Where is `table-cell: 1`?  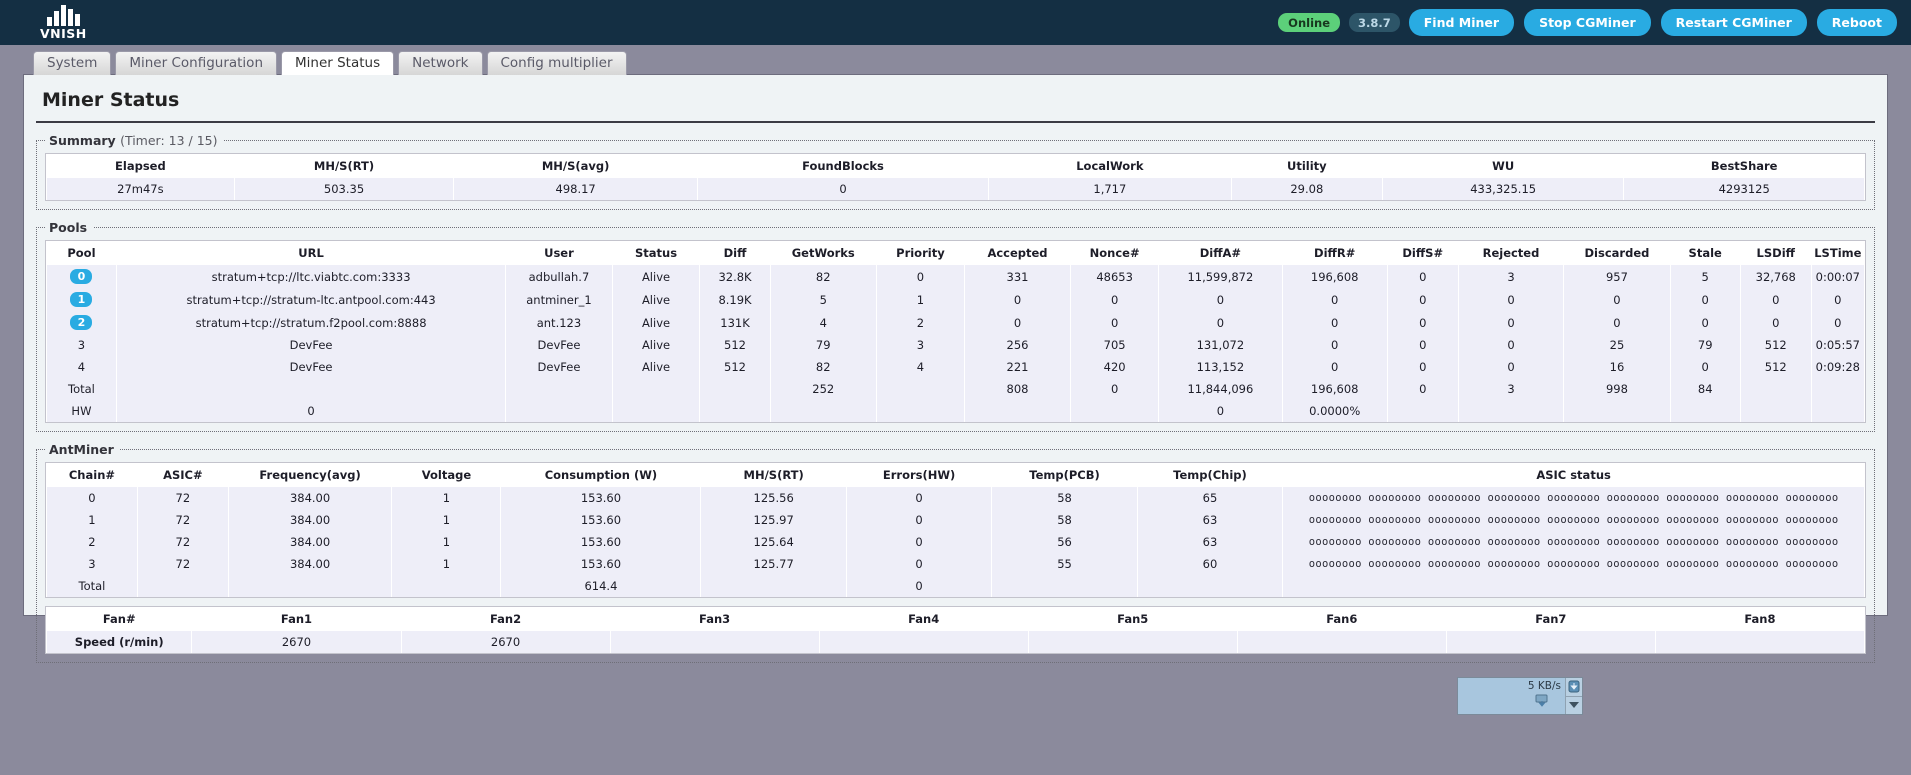
table-cell: 1 is located at coordinates (92, 520).